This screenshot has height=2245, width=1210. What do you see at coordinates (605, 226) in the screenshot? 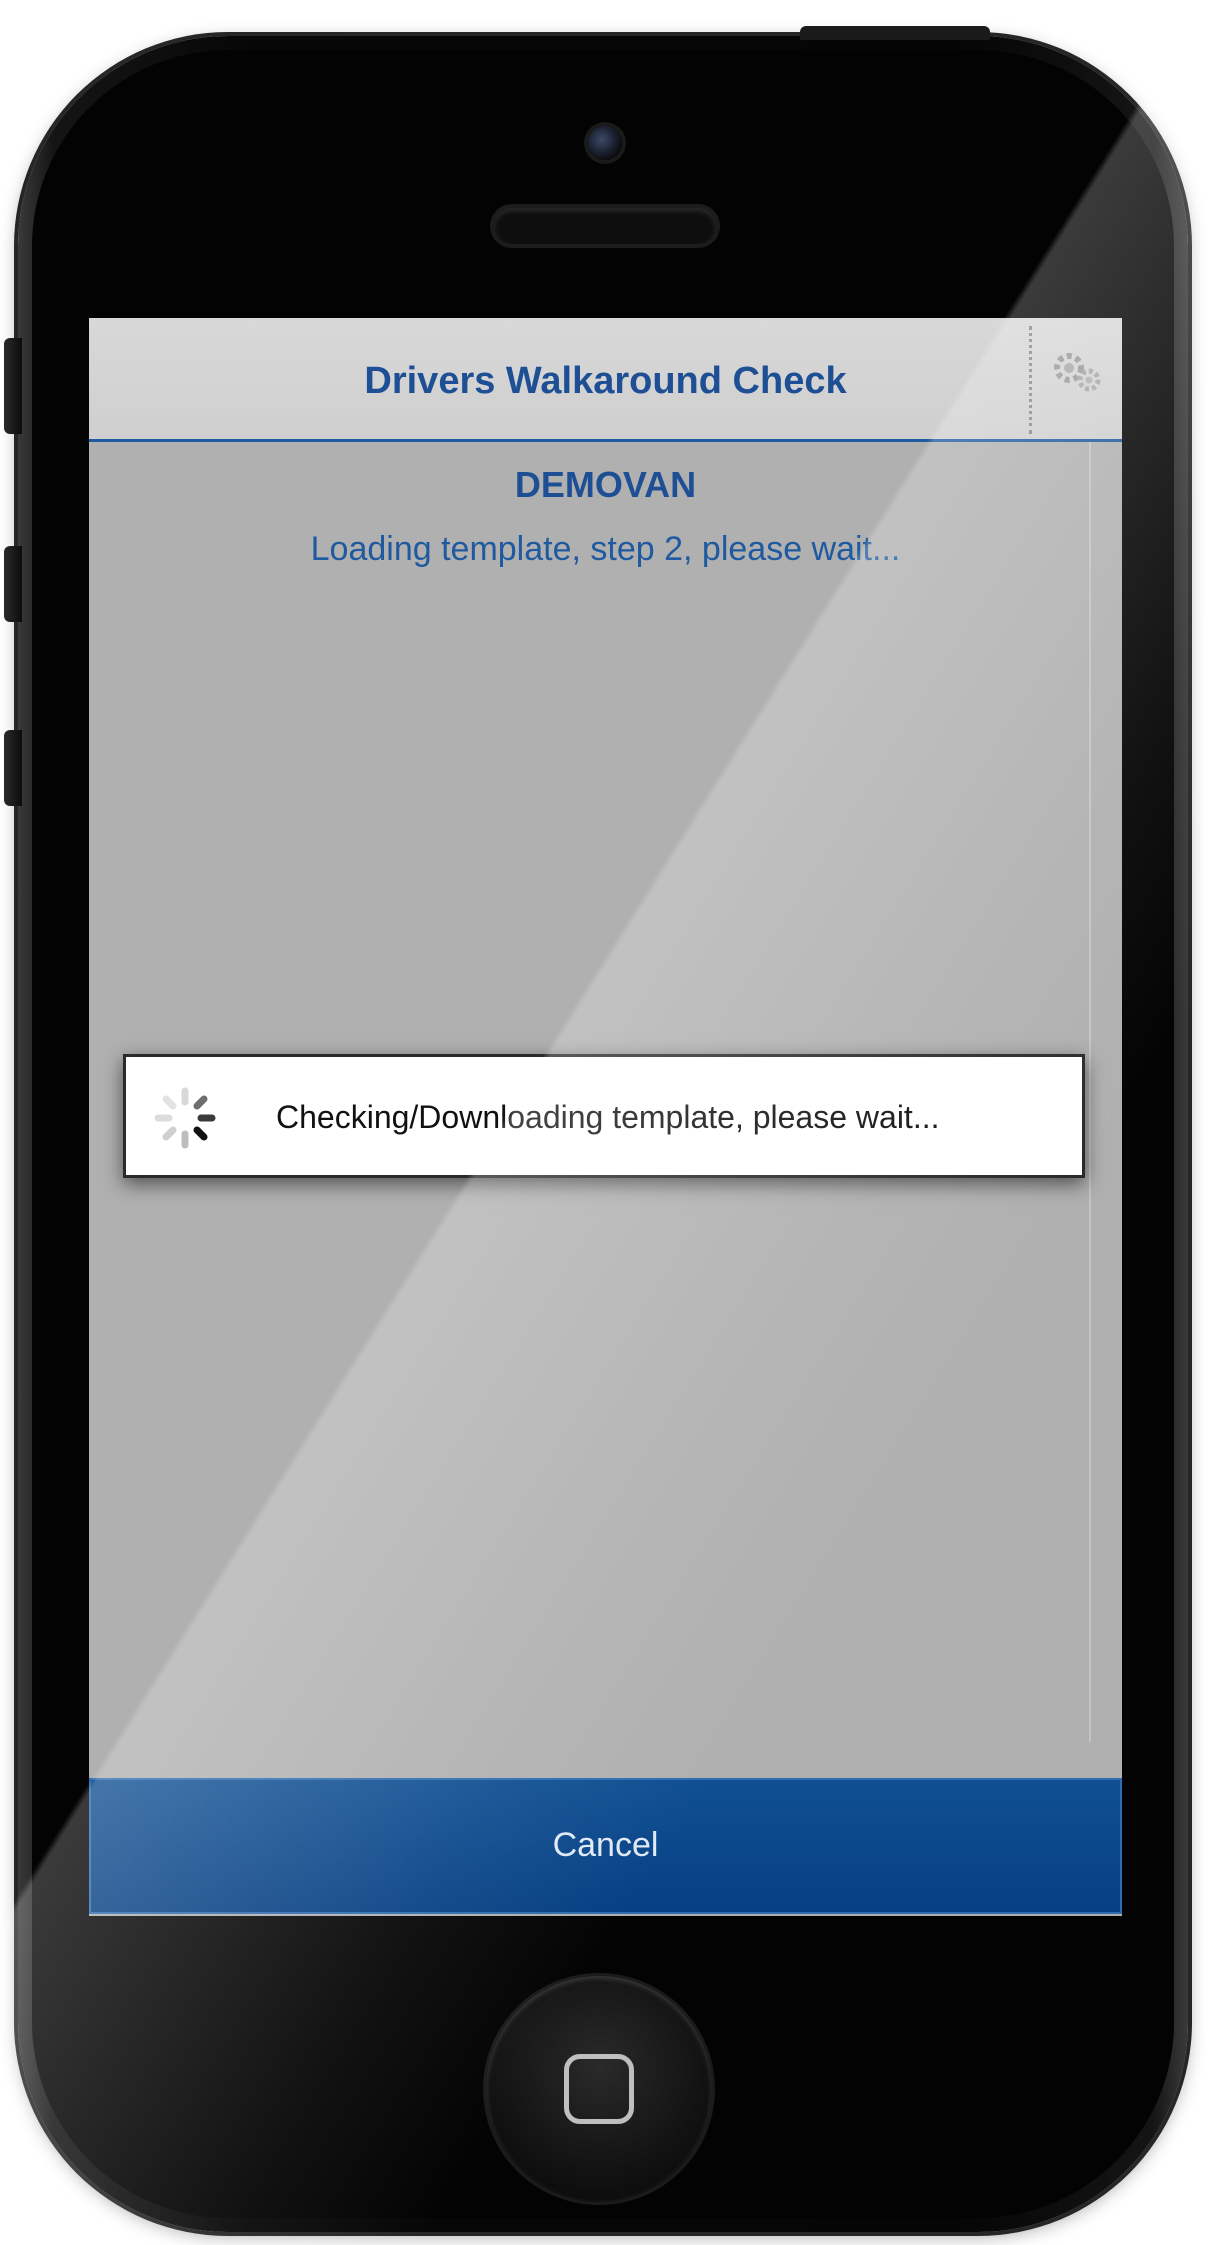
I see `earpiece-speaker` at bounding box center [605, 226].